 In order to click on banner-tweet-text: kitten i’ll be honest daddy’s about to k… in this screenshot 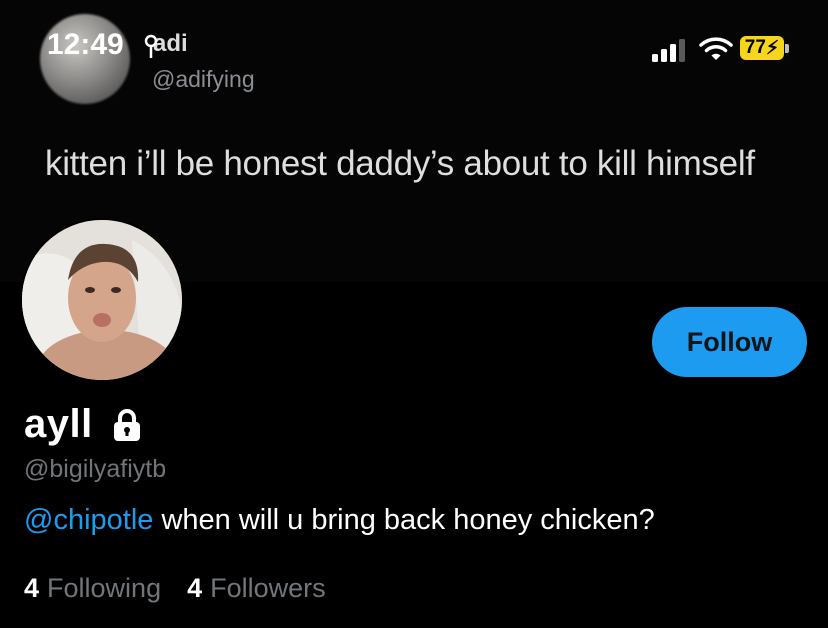, I will do `click(400, 163)`.